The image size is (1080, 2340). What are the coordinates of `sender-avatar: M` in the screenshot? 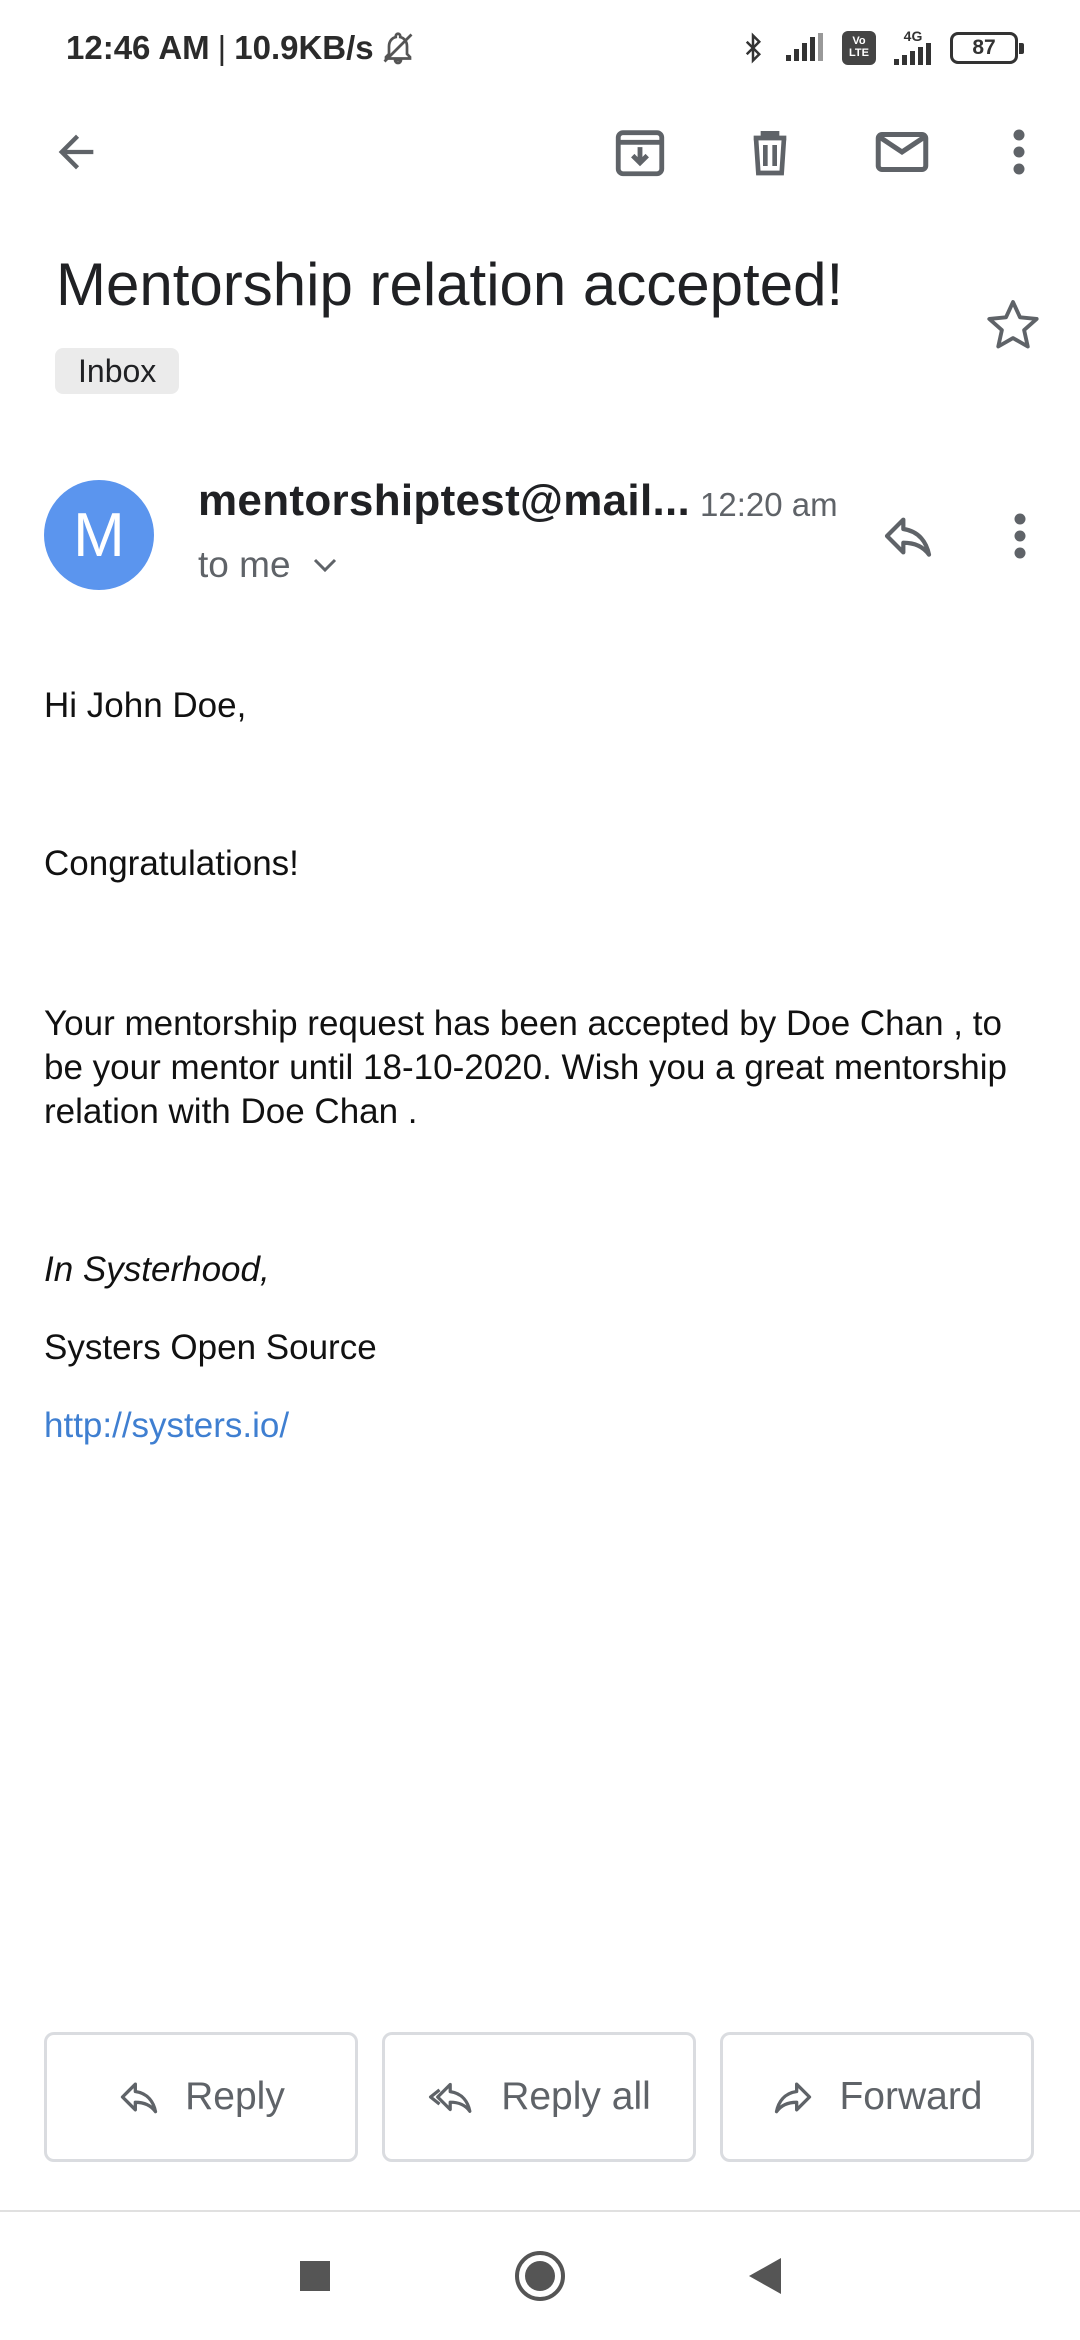 It's located at (99, 535).